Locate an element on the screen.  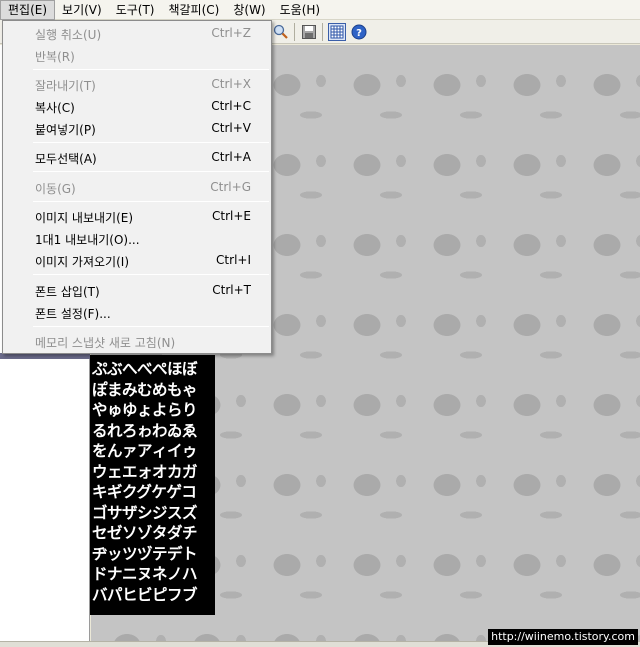
glyph-row: ウェエォオカガ is located at coordinates (145, 471).